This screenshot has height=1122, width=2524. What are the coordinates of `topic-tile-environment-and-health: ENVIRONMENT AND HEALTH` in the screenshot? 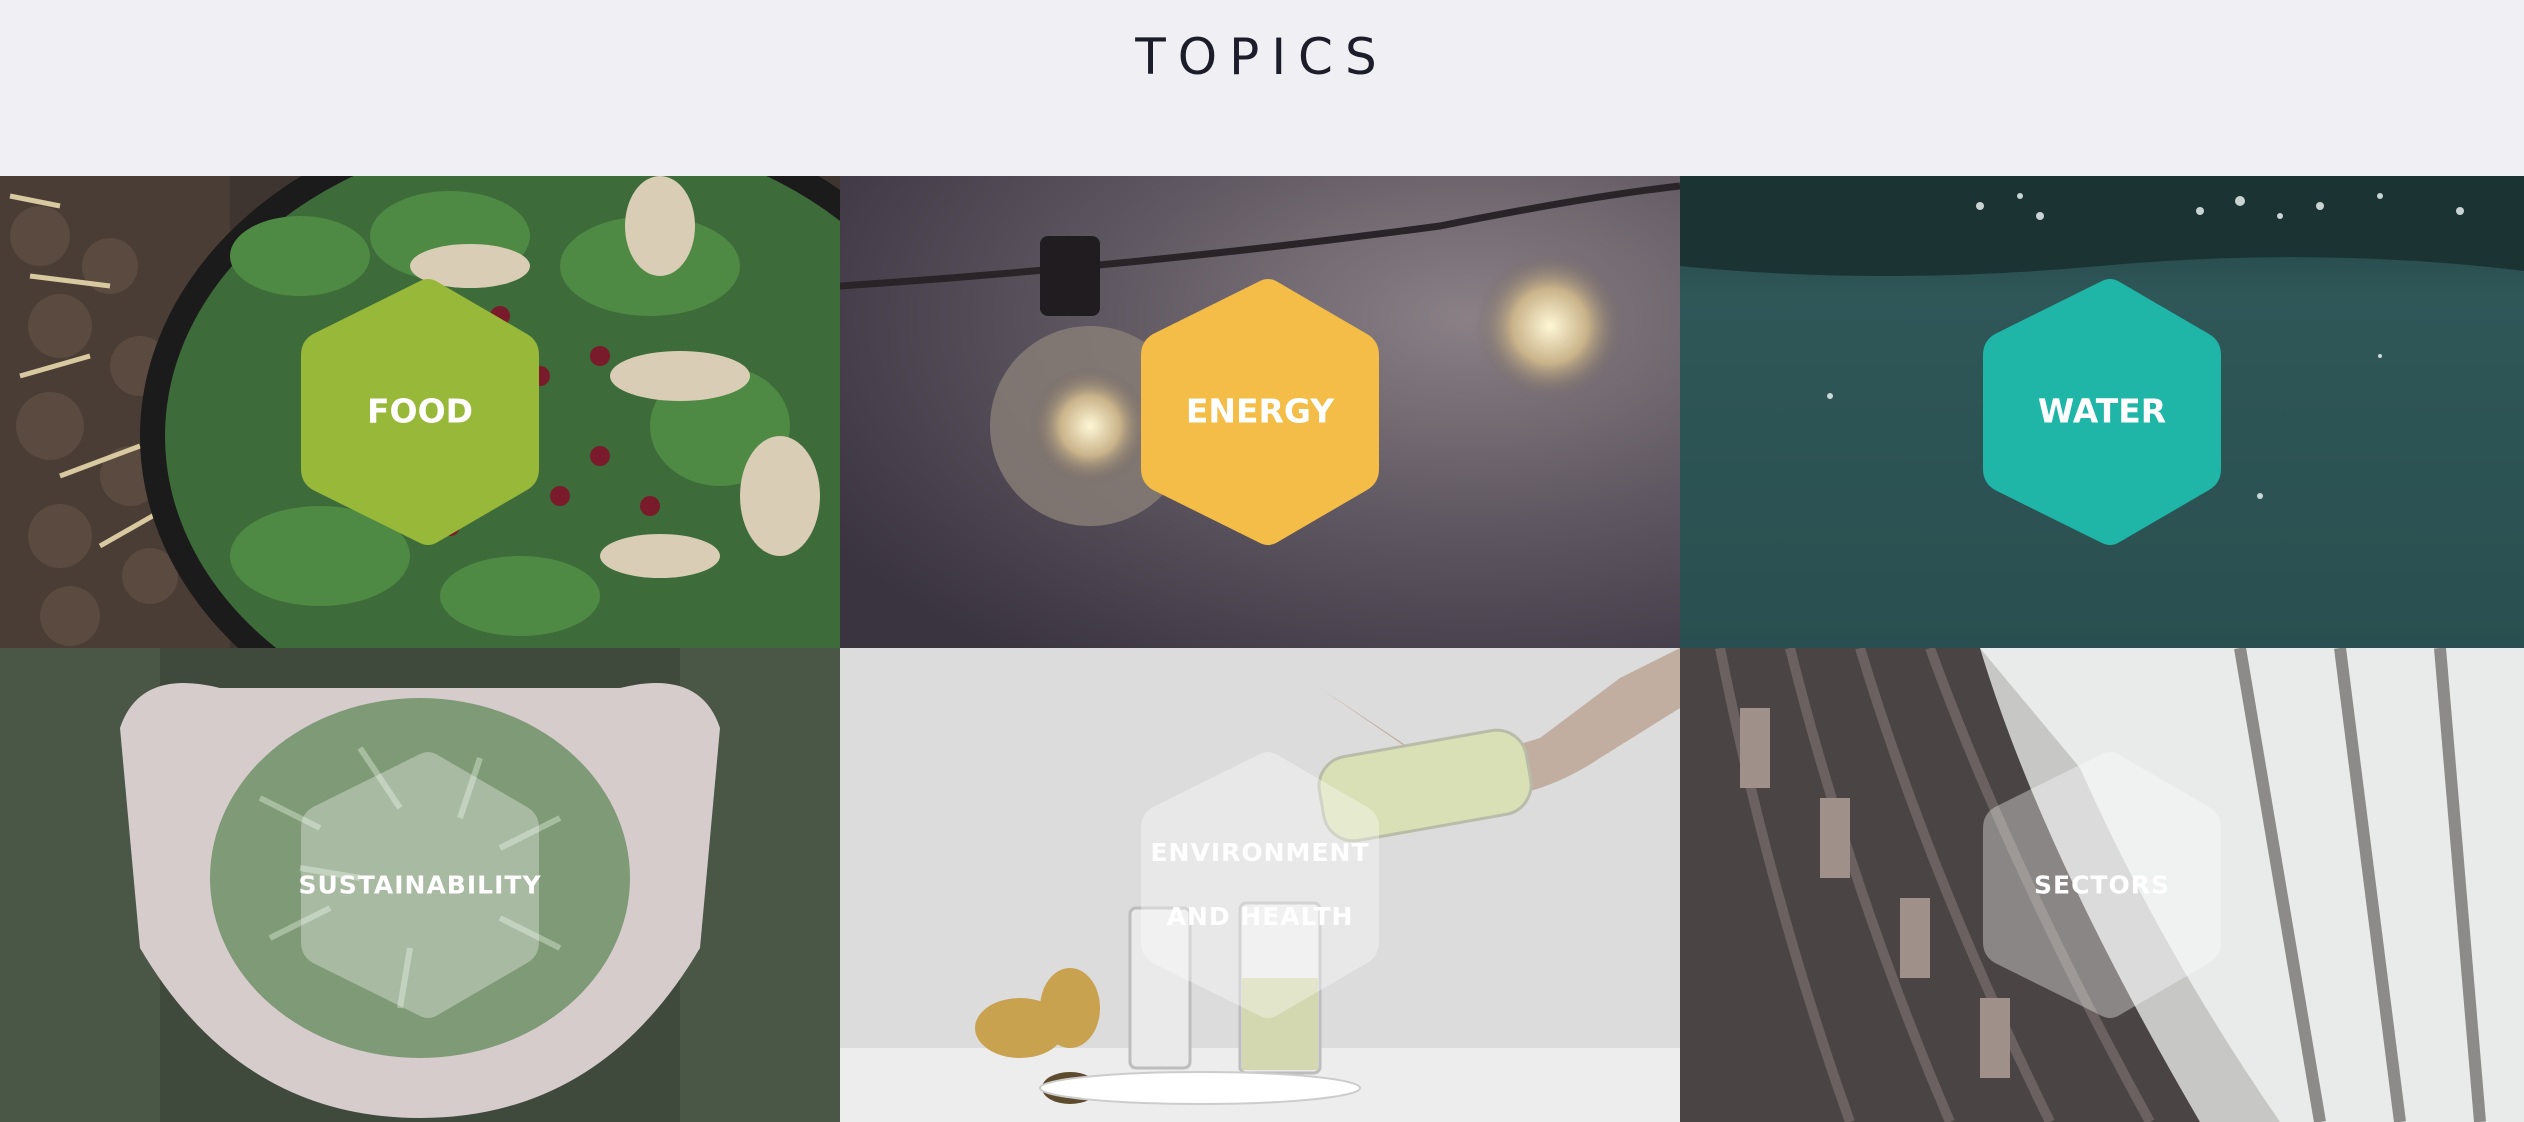 It's located at (1260, 885).